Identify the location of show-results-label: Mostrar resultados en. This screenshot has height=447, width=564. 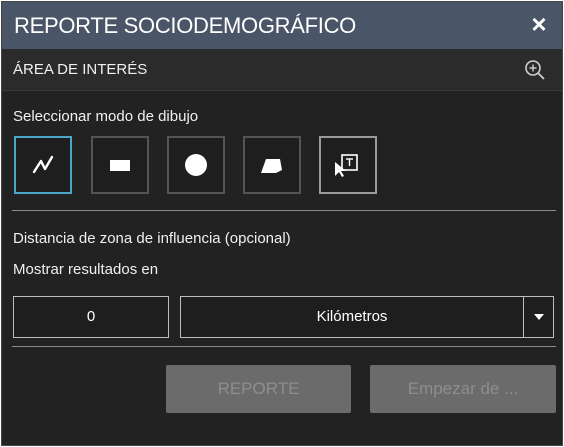
(86, 269).